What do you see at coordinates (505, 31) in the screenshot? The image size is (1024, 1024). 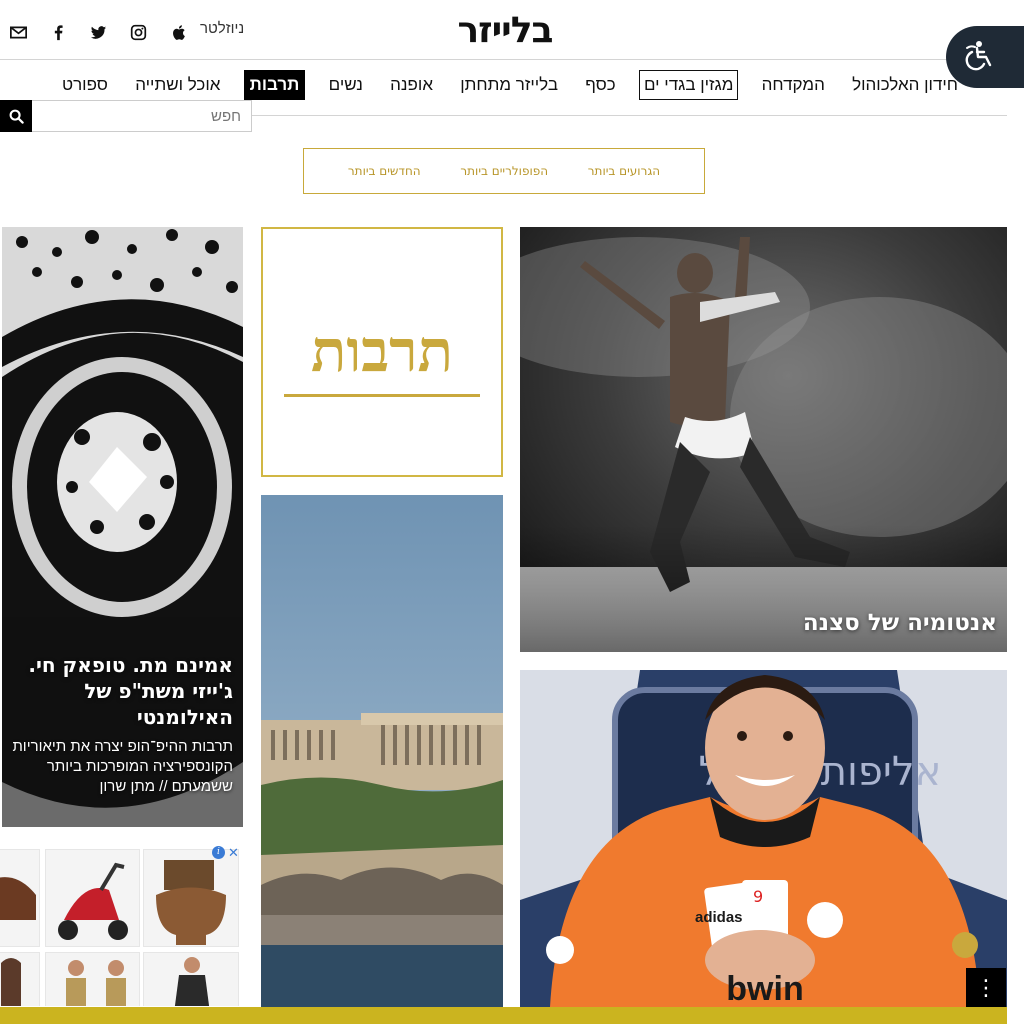 I see `site-logo: בלייזר` at bounding box center [505, 31].